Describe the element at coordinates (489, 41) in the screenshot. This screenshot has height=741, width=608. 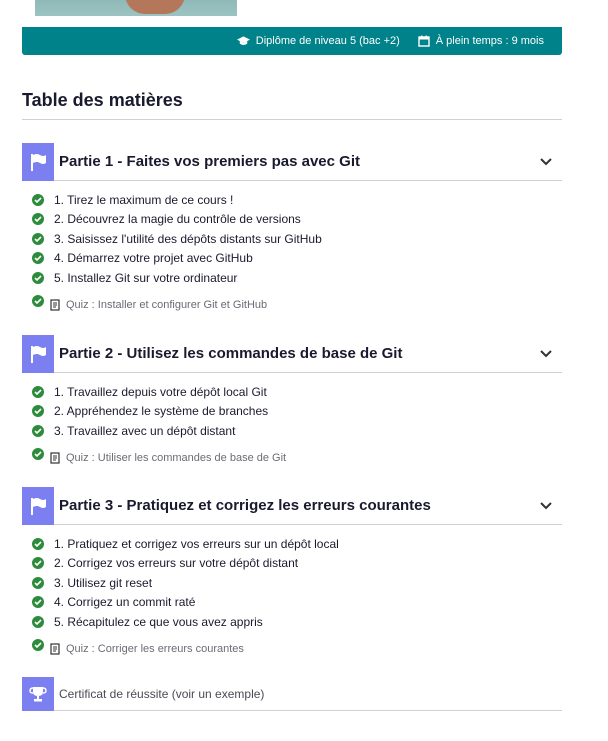
I see `schedule-label: À plein temps : 9 mois` at that location.